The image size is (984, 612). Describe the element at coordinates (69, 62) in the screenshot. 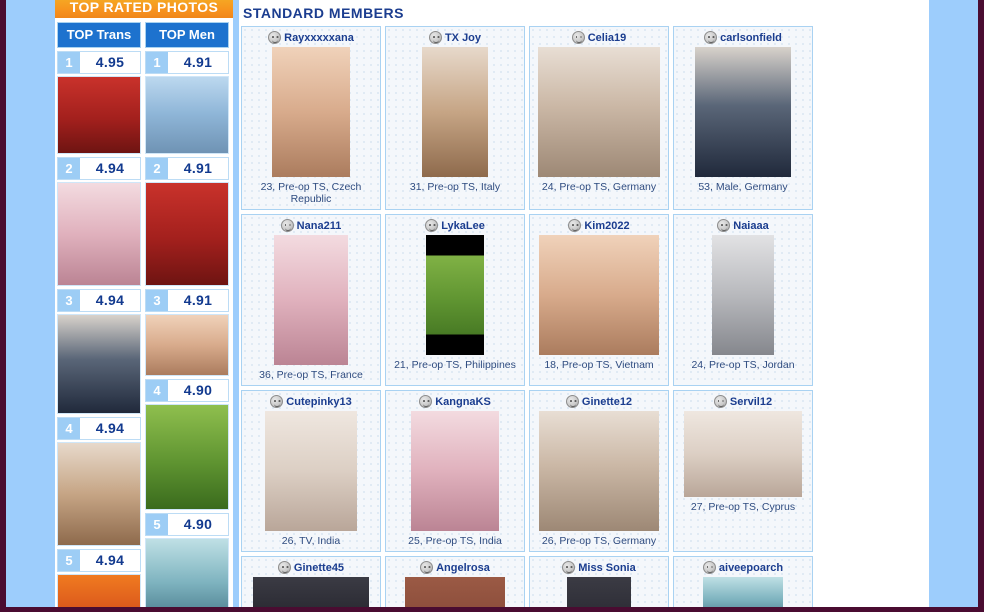

I see `rank-number: 1` at that location.